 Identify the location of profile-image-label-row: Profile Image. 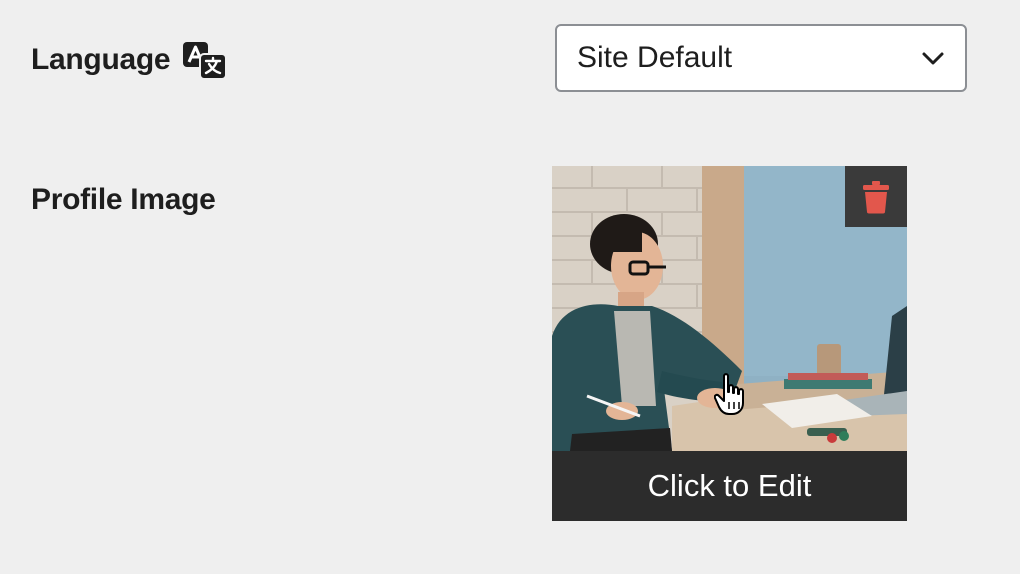
(123, 200).